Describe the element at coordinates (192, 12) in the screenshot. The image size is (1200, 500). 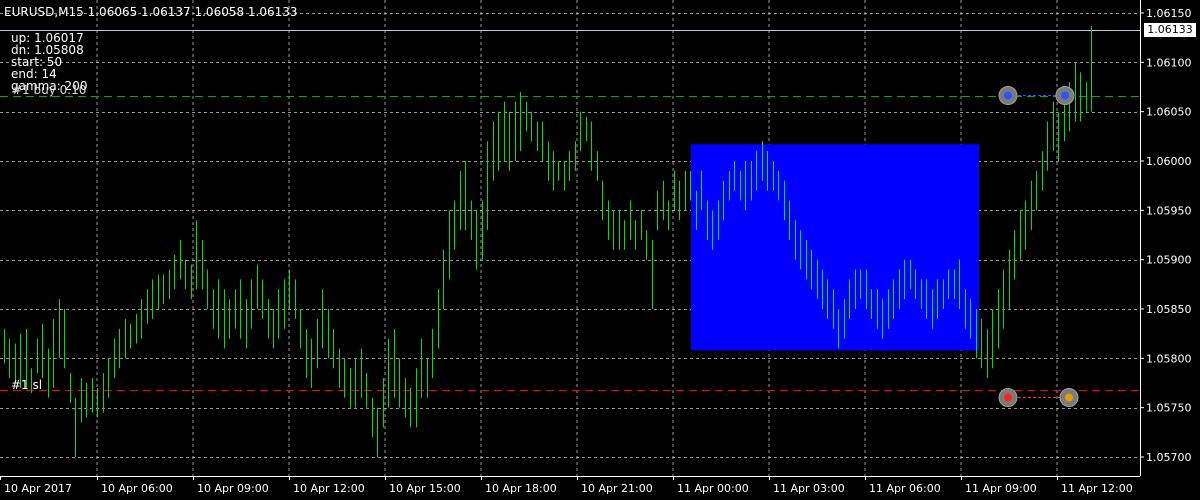
I see `ohlc-values: 1.06065 1.06137 1.06058 1.06133` at that location.